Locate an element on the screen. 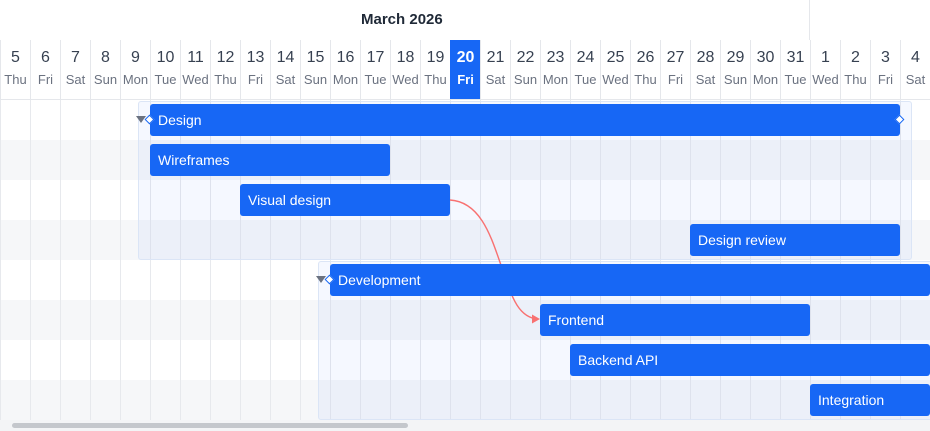  day-number: 7 is located at coordinates (75, 57).